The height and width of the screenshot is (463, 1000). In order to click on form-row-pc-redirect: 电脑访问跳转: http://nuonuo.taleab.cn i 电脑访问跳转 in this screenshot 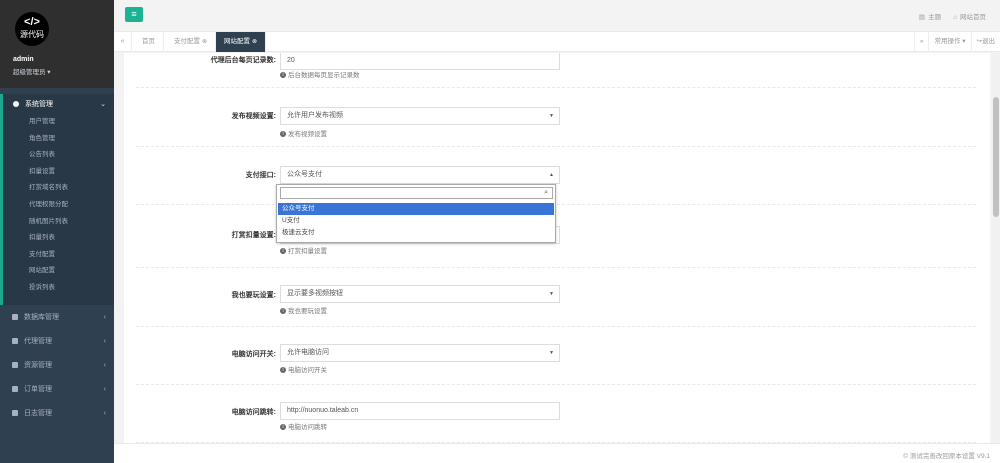, I will do `click(556, 414)`.